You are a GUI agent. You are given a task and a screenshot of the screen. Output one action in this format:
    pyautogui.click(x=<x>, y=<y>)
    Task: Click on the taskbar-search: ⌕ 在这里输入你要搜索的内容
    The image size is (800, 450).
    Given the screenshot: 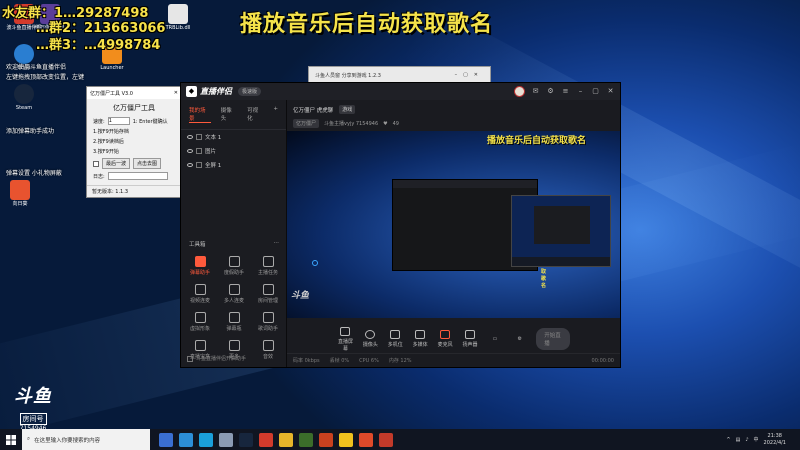 What is the action you would take?
    pyautogui.click(x=86, y=439)
    